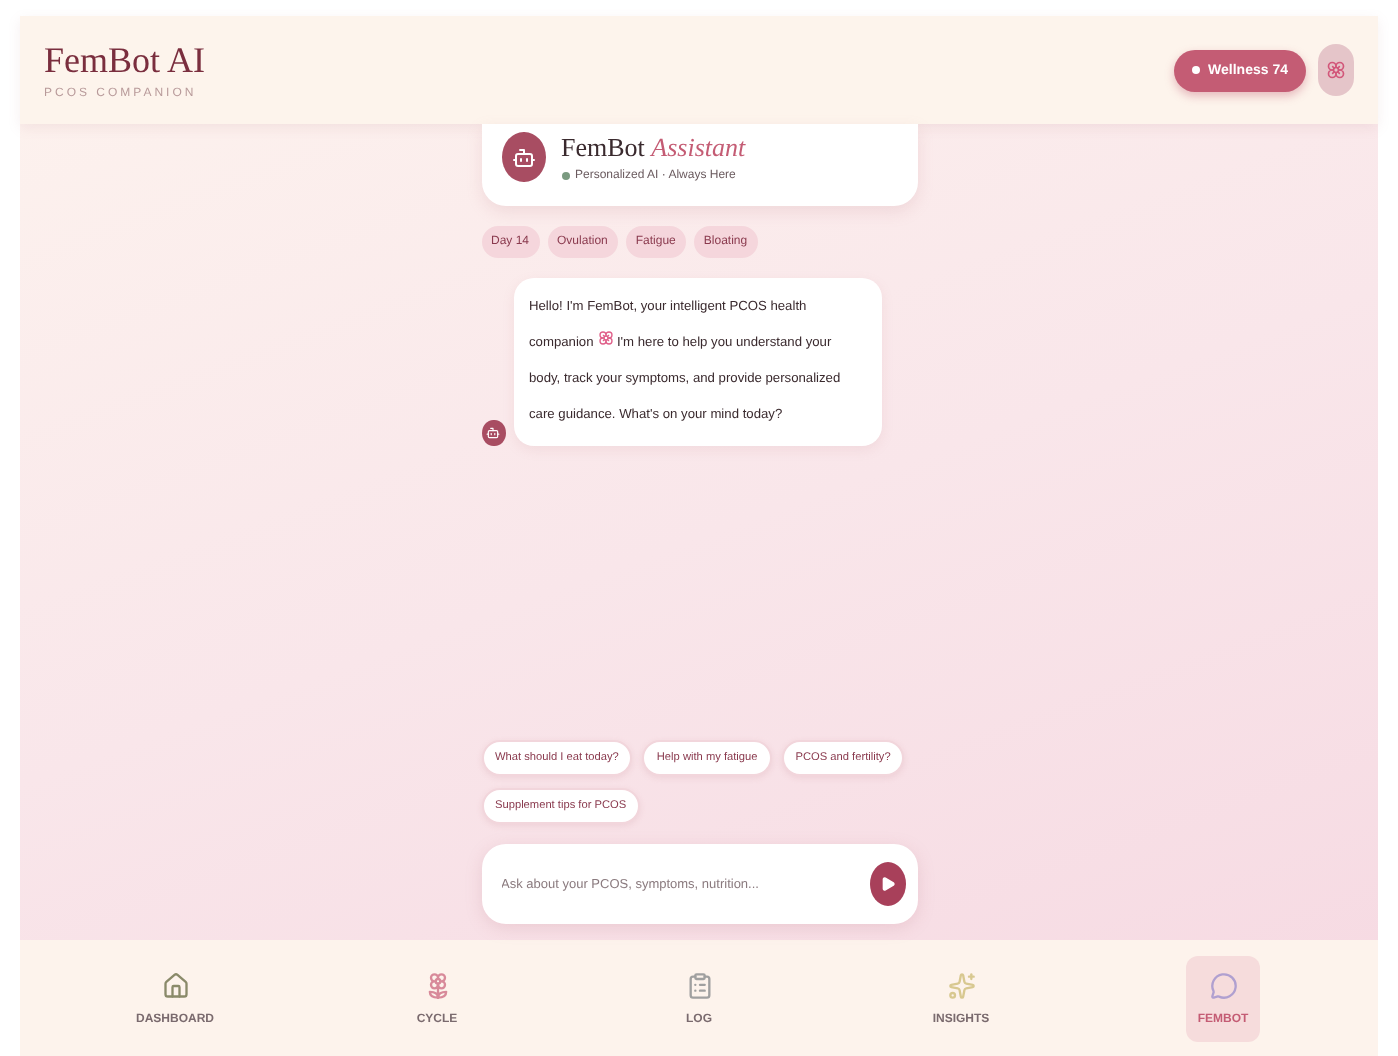 The height and width of the screenshot is (1056, 1398). I want to click on status-dot, so click(565, 176).